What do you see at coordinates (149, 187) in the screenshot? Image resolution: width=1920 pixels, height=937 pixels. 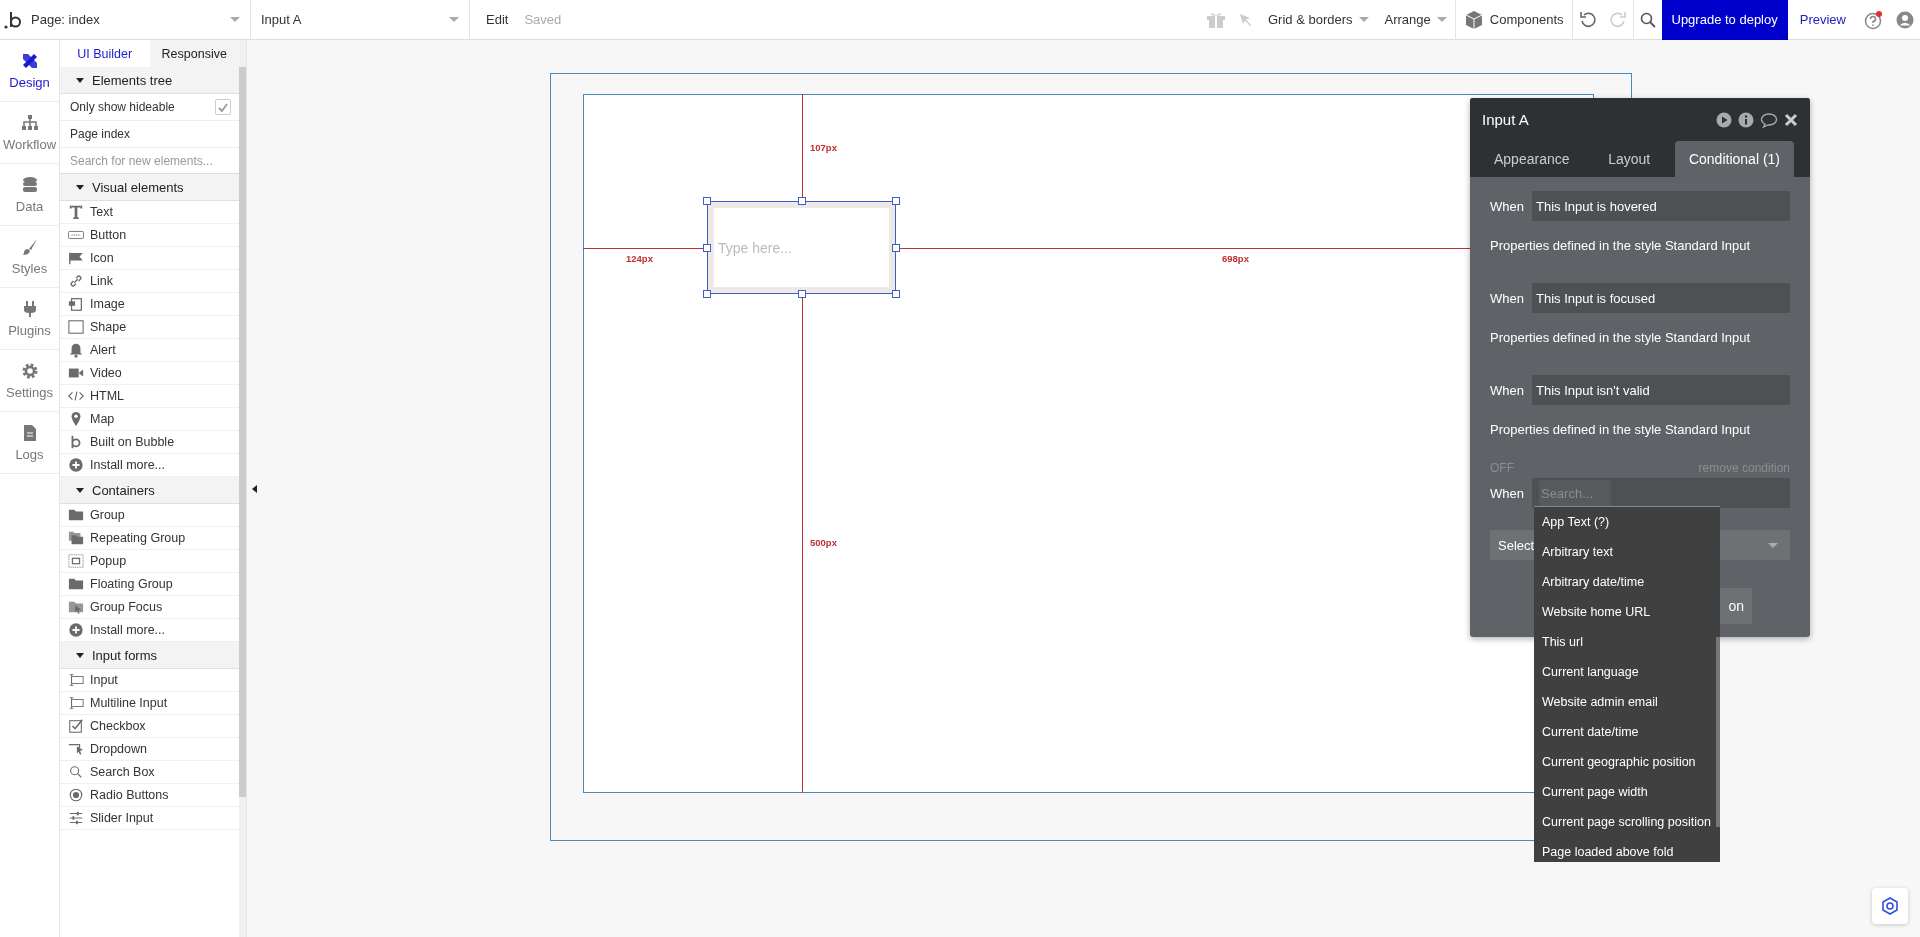 I see `section-header: Visual elements` at bounding box center [149, 187].